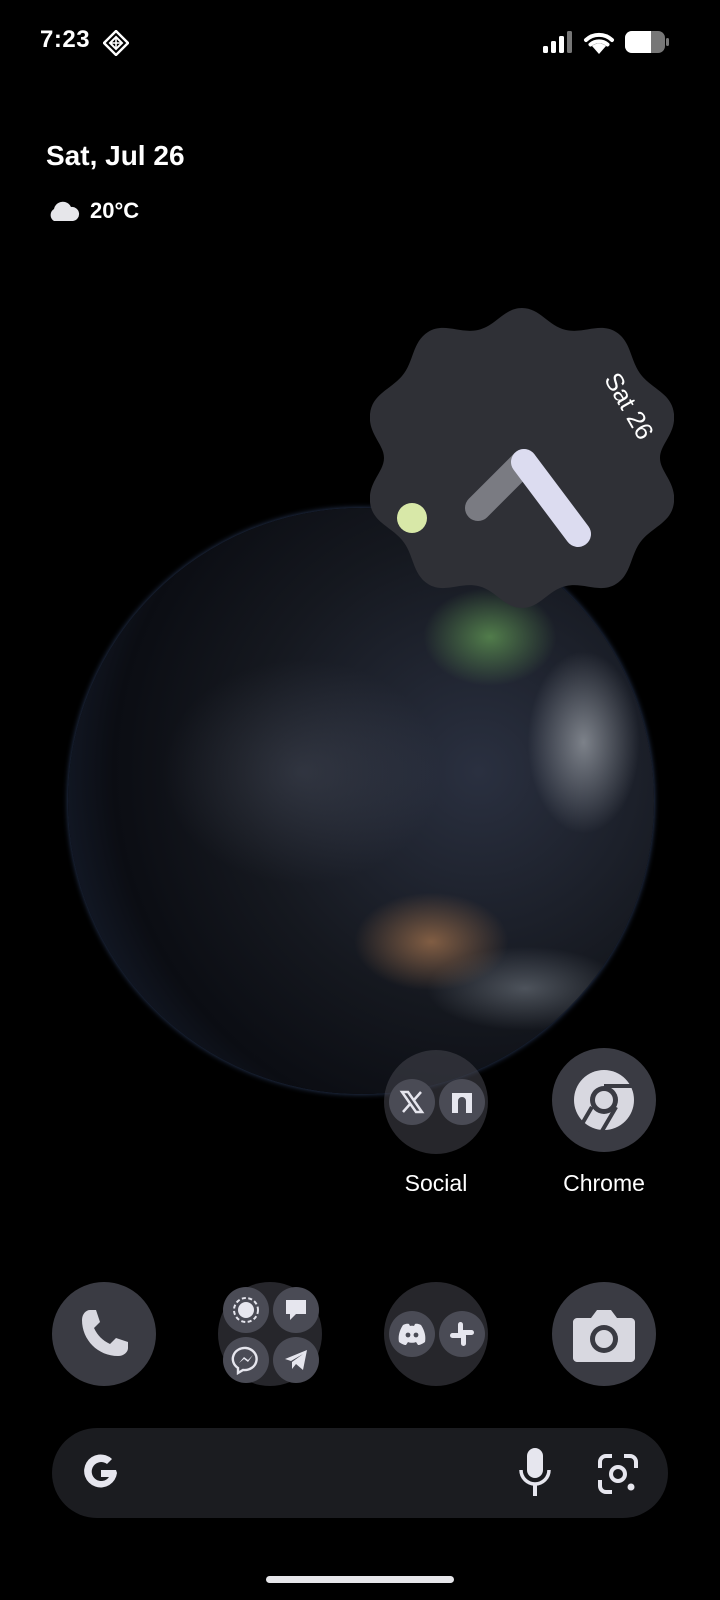  What do you see at coordinates (116, 43) in the screenshot?
I see `notification-diamond-icon` at bounding box center [116, 43].